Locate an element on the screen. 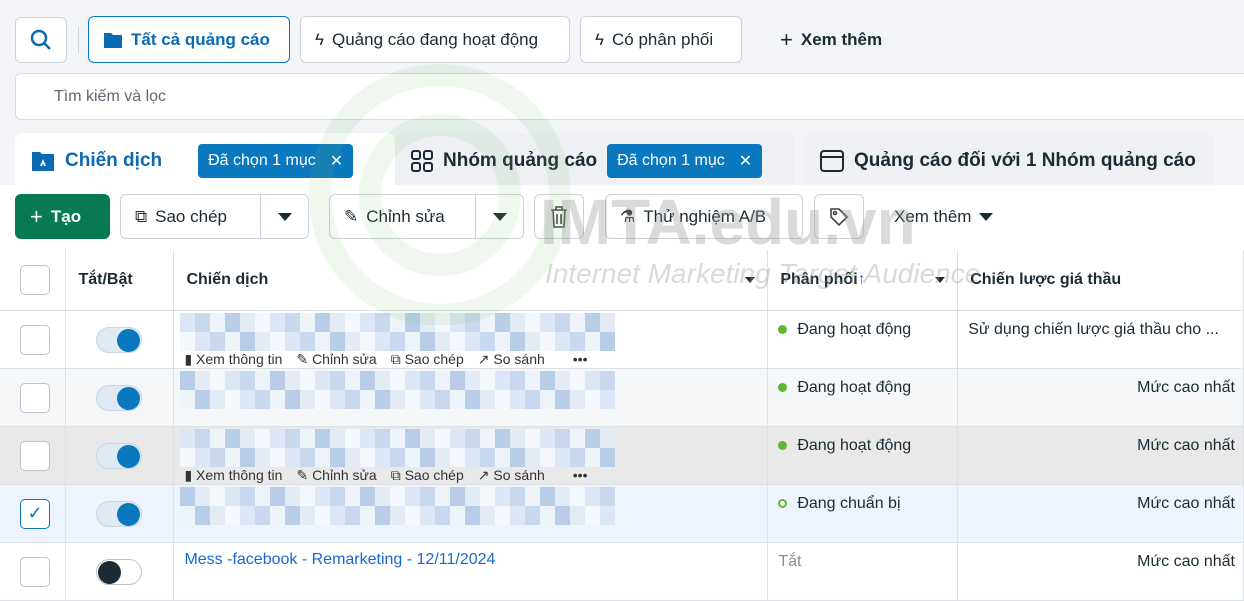 This screenshot has width=1244, height=601. table-row: ✓ Đang chuẩn bị Mức cao nhất is located at coordinates (622, 513).